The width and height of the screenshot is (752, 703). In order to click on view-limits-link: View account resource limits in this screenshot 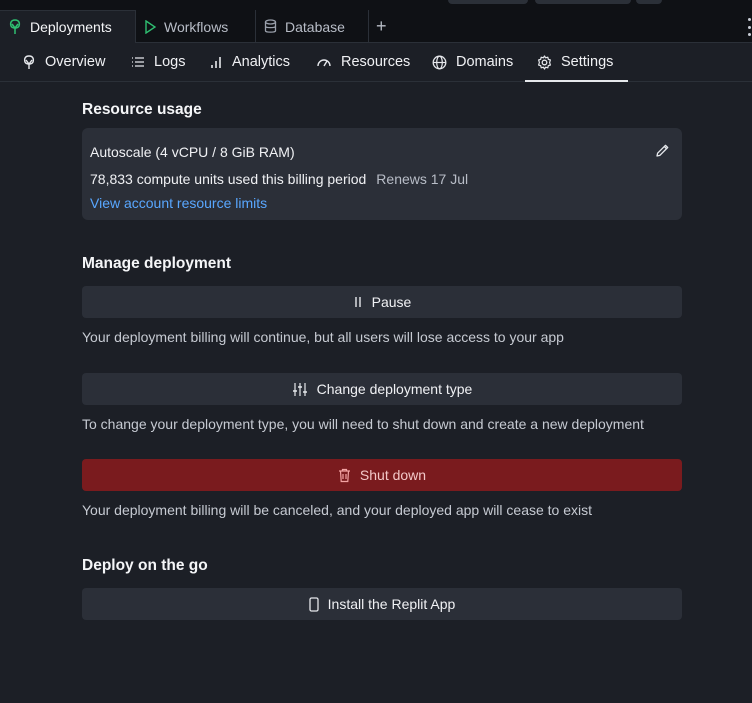, I will do `click(178, 203)`.